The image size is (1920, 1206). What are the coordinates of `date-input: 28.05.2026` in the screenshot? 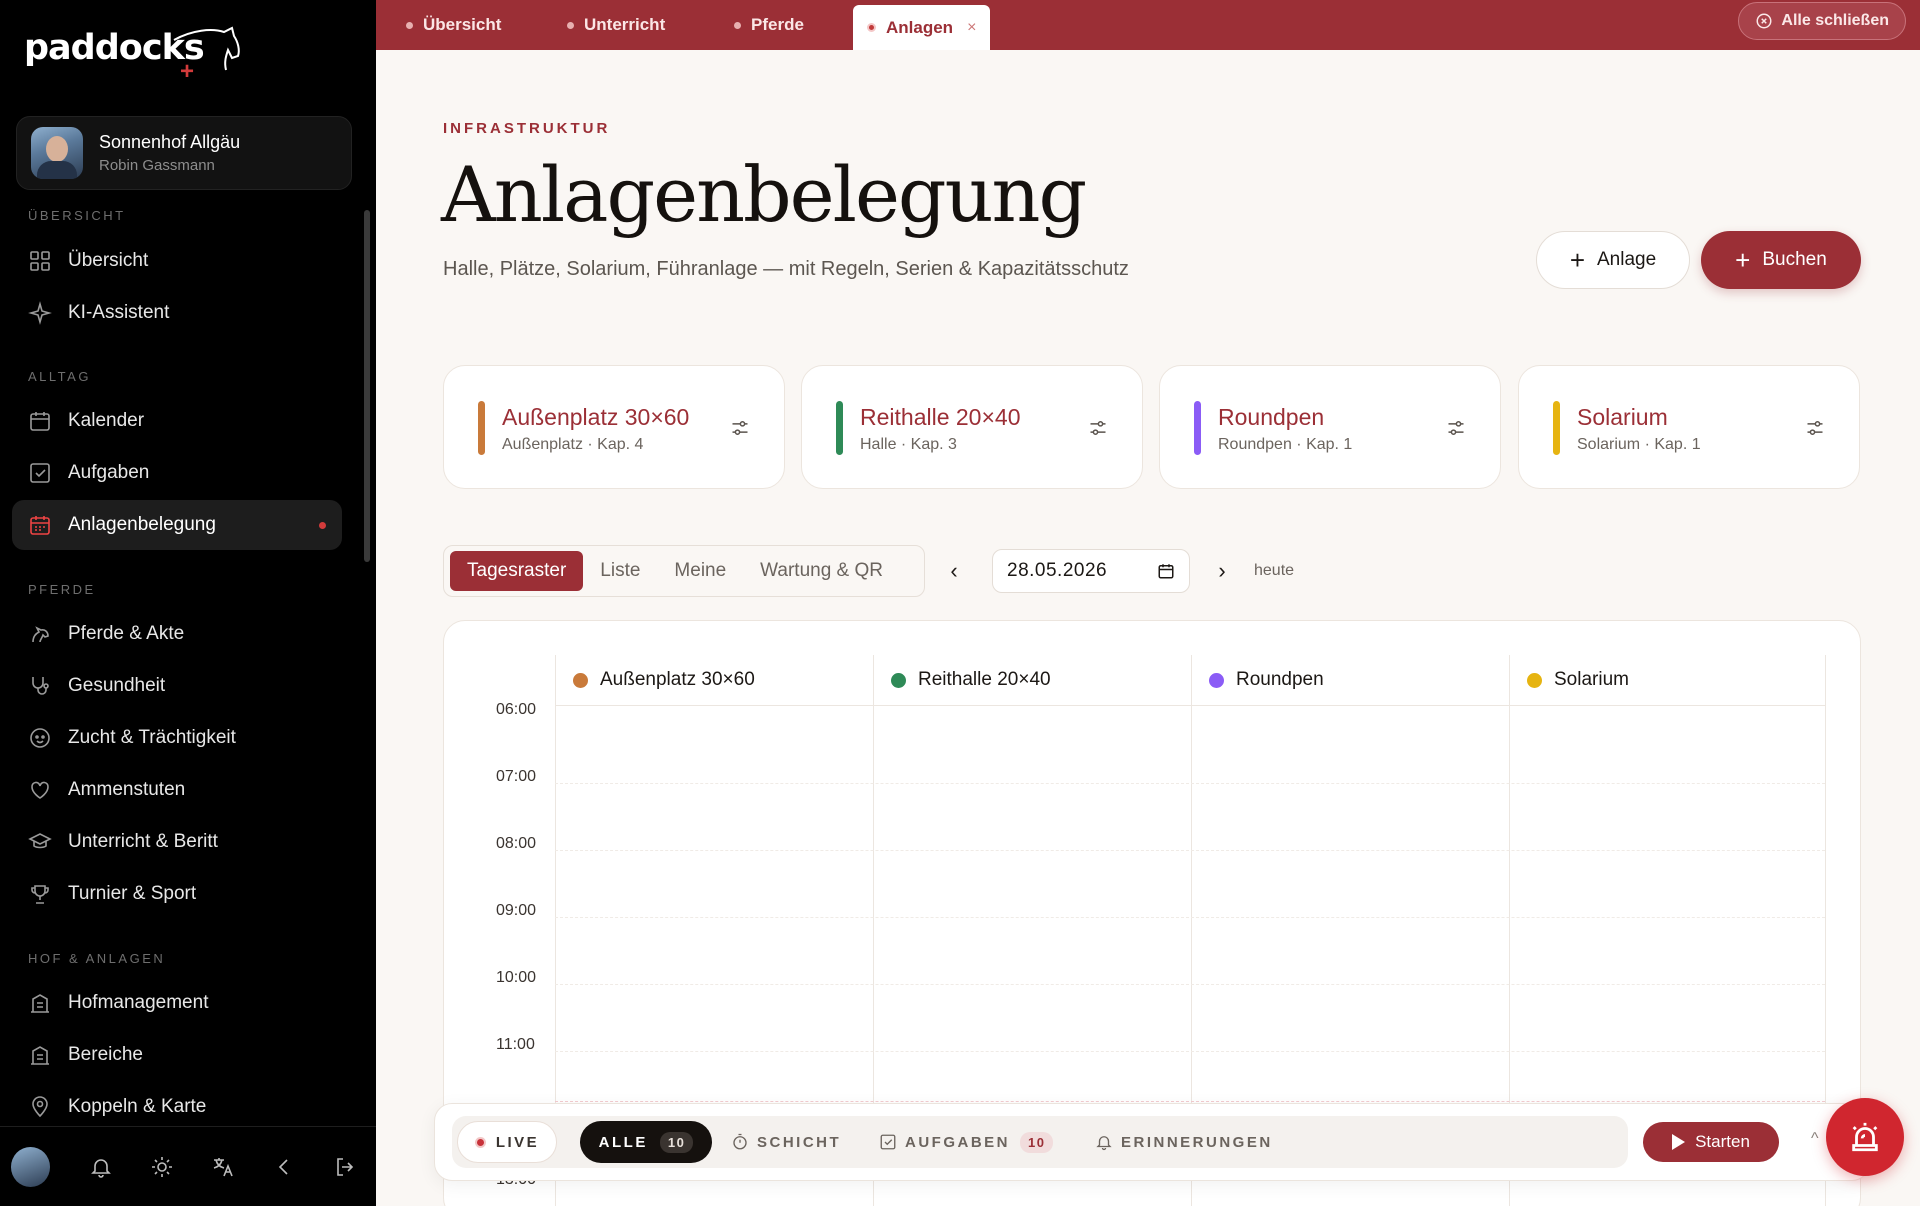 It's located at (1091, 571).